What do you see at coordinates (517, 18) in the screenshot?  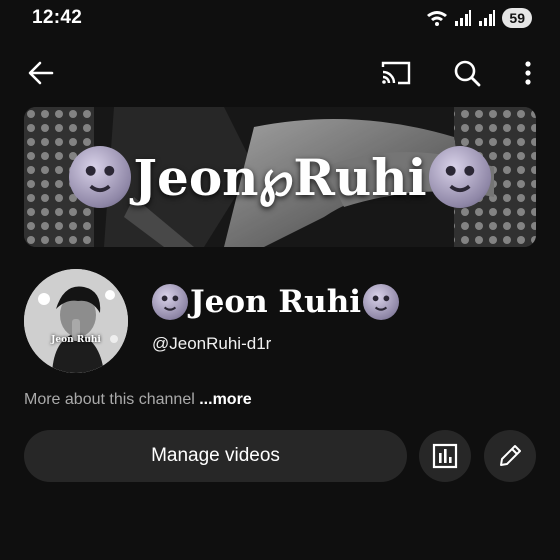 I see `battery-indicator: 59` at bounding box center [517, 18].